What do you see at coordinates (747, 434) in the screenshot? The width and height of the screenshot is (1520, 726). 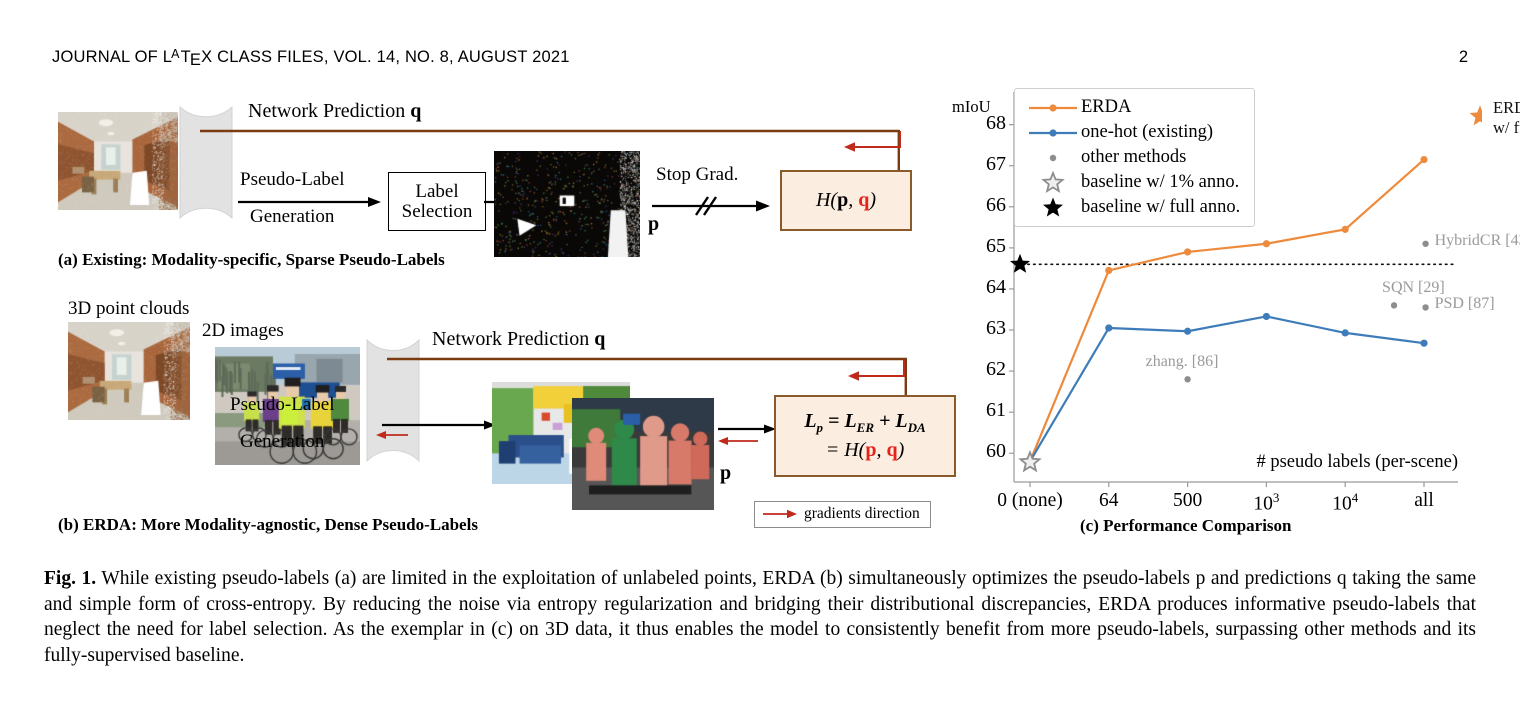 I see `pseudo-to-loss-arrow-b` at bounding box center [747, 434].